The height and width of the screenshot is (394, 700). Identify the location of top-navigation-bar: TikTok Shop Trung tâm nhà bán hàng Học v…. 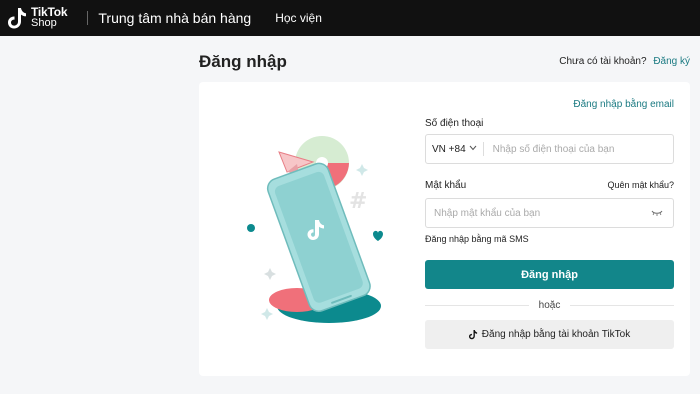
(350, 18).